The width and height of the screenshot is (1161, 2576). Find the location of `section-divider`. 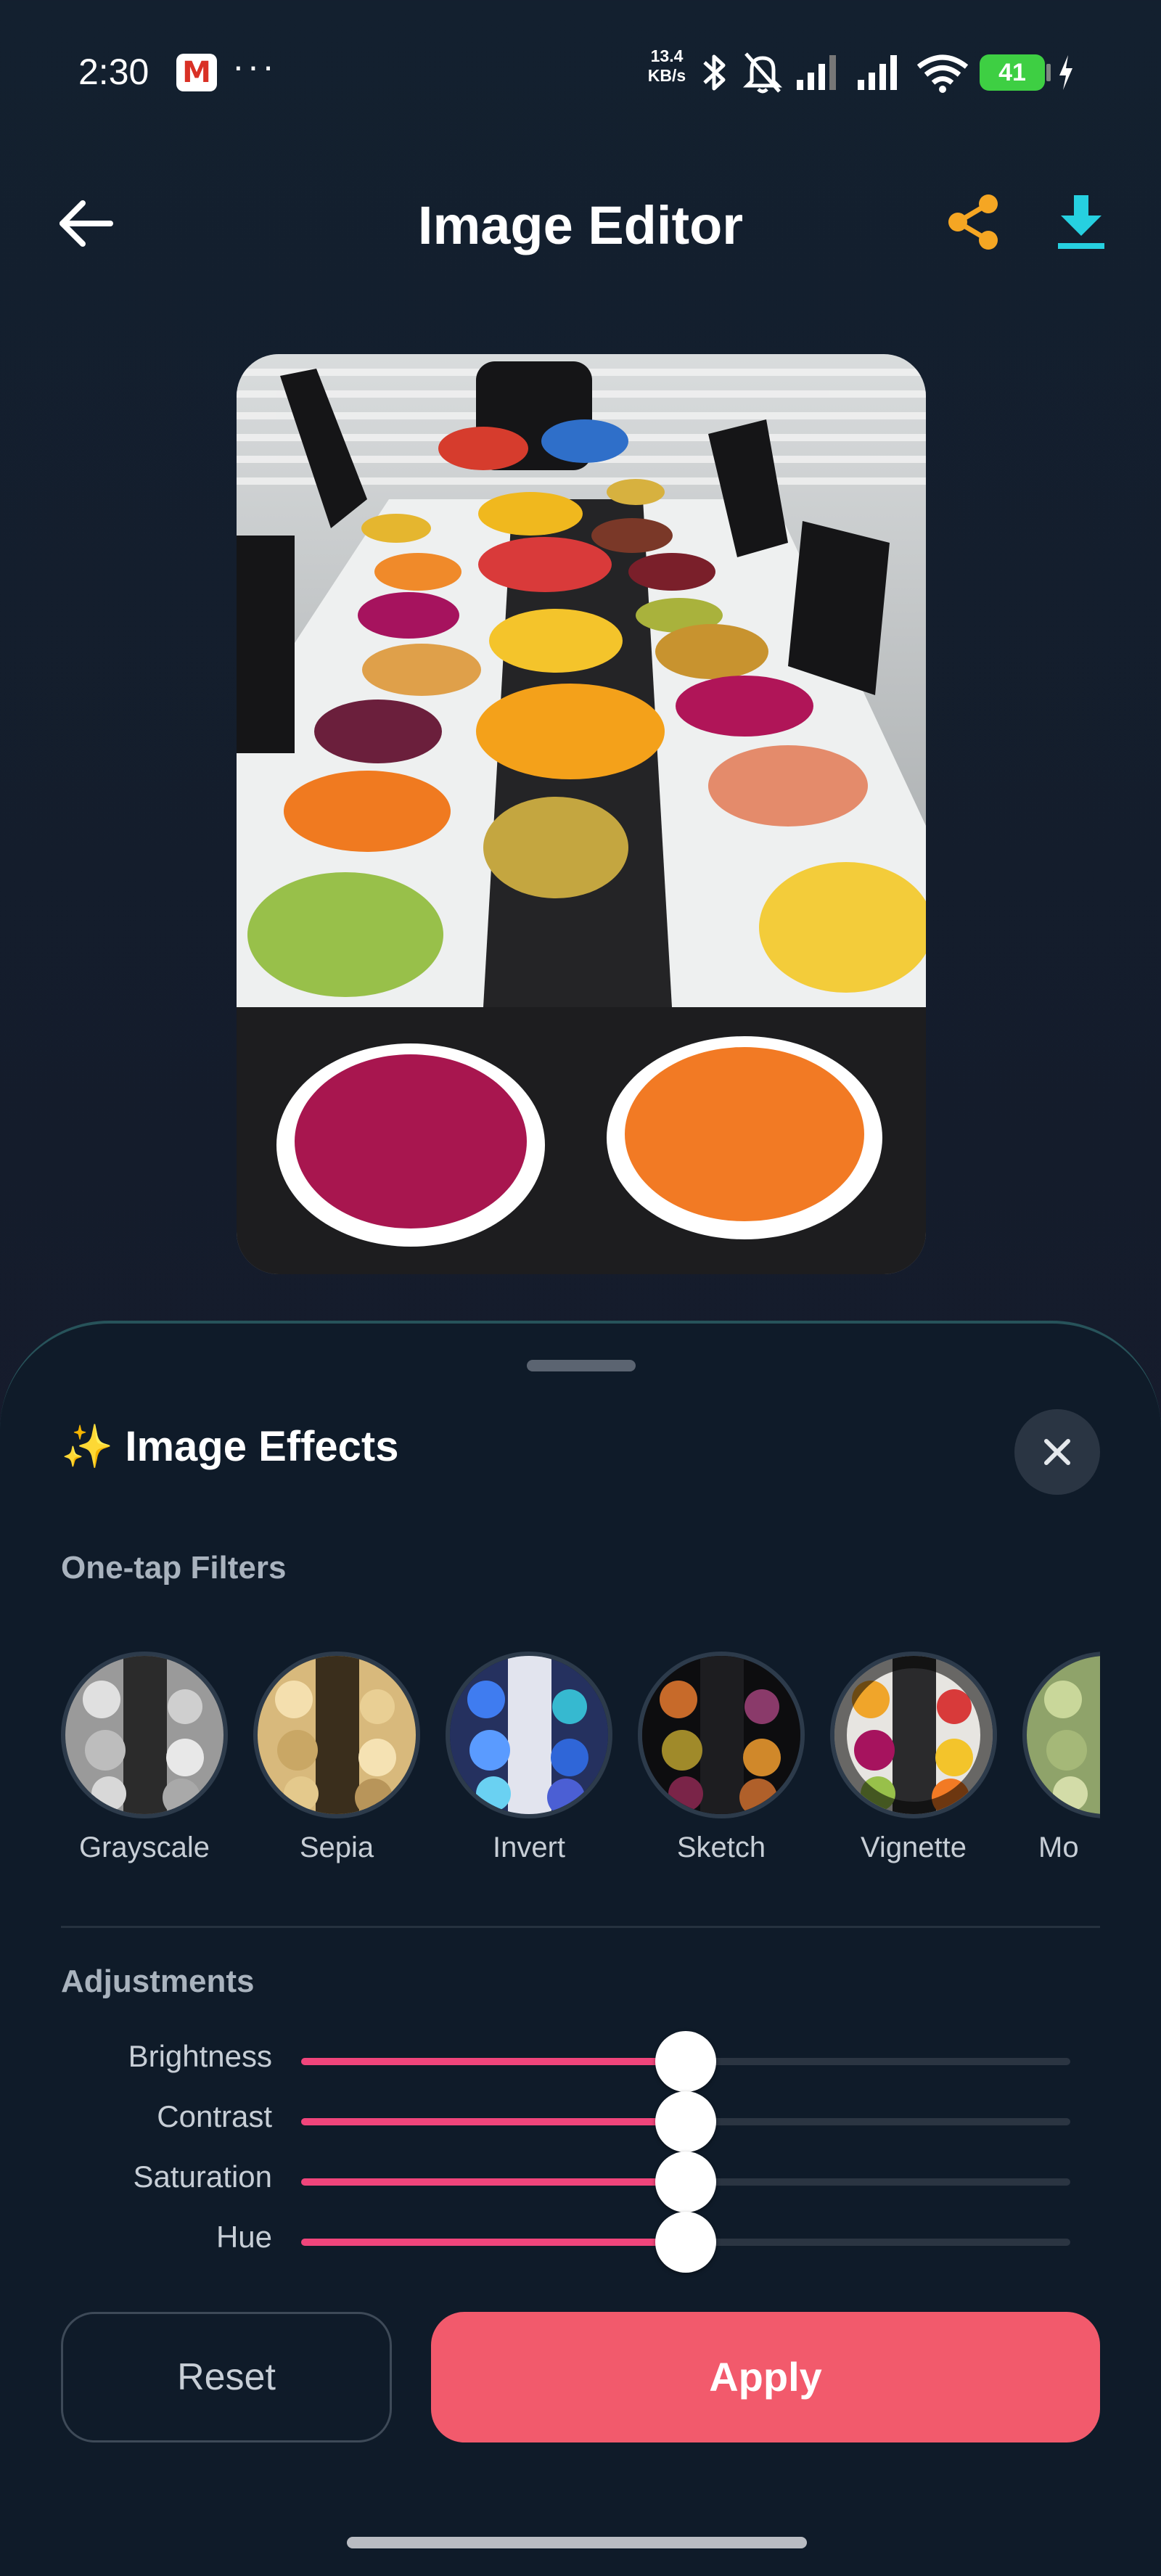

section-divider is located at coordinates (580, 1927).